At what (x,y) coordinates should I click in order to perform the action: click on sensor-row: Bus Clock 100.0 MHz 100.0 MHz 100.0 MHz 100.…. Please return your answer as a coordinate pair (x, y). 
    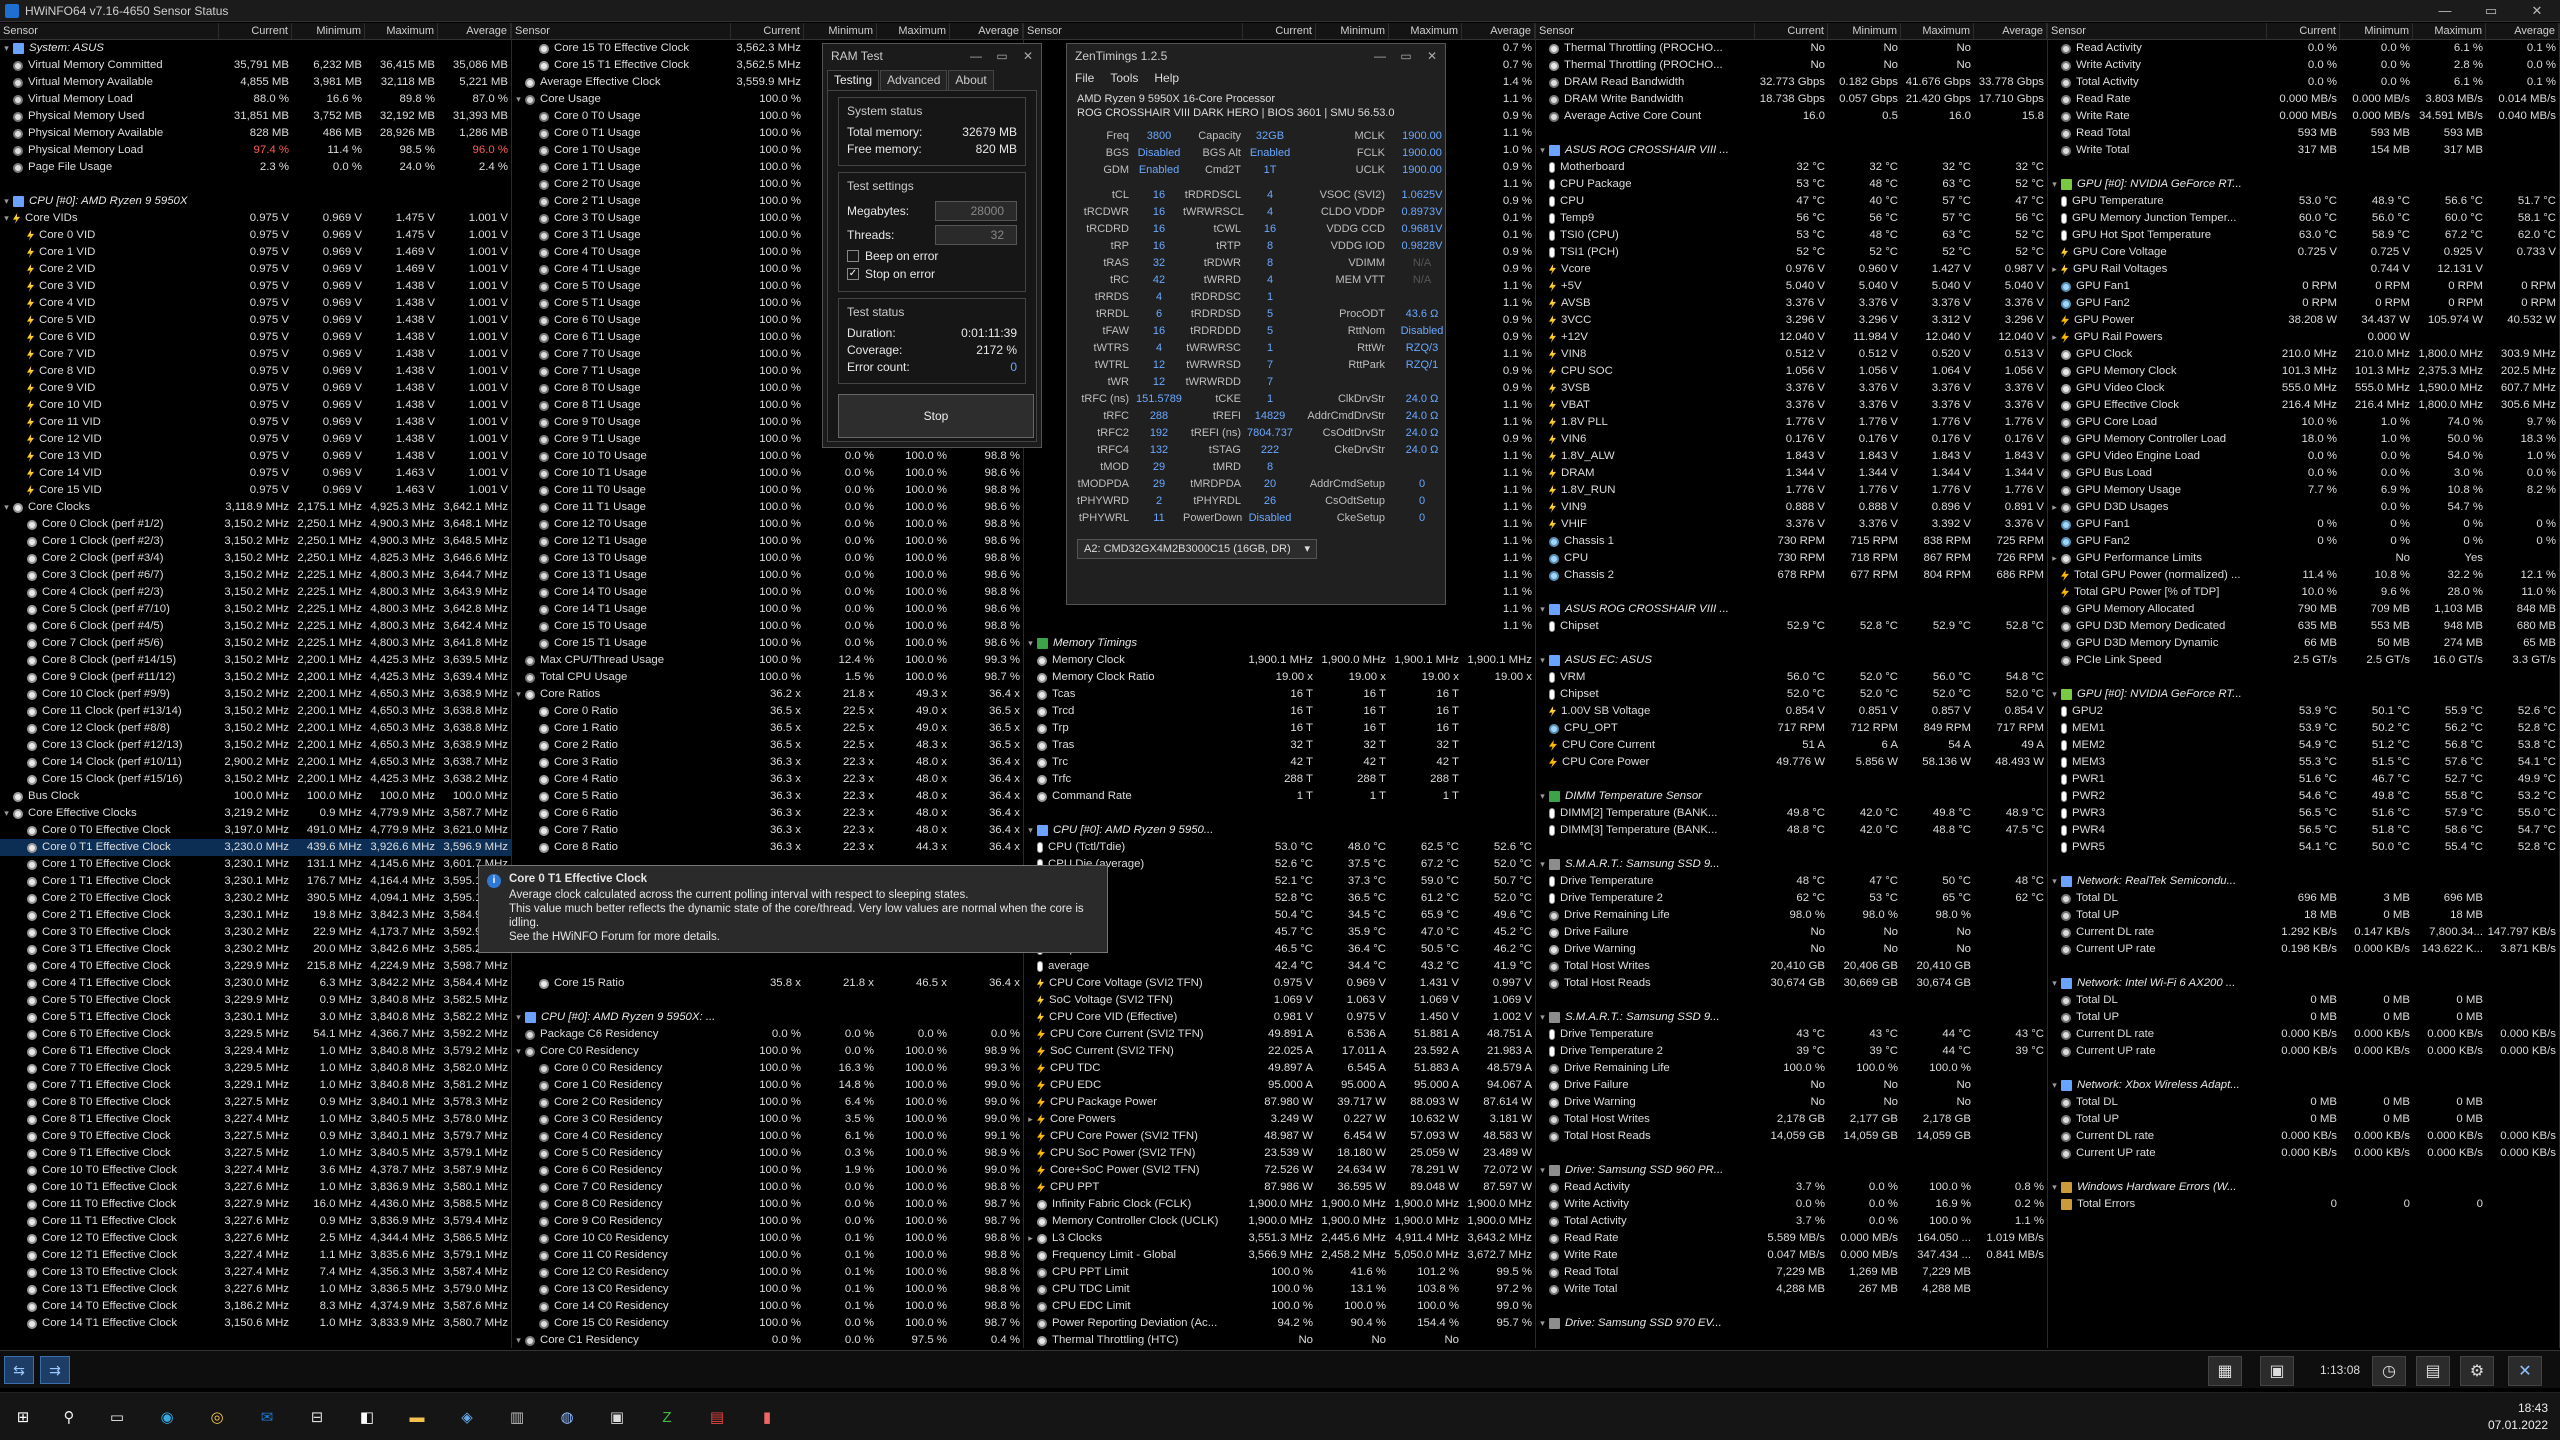
    Looking at the image, I should click on (255, 796).